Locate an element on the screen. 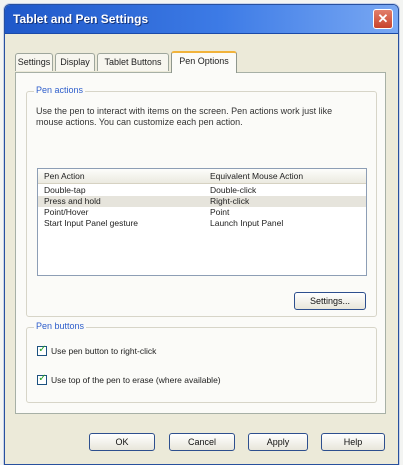 The width and height of the screenshot is (403, 465). close-icon: ✕ is located at coordinates (383, 18).